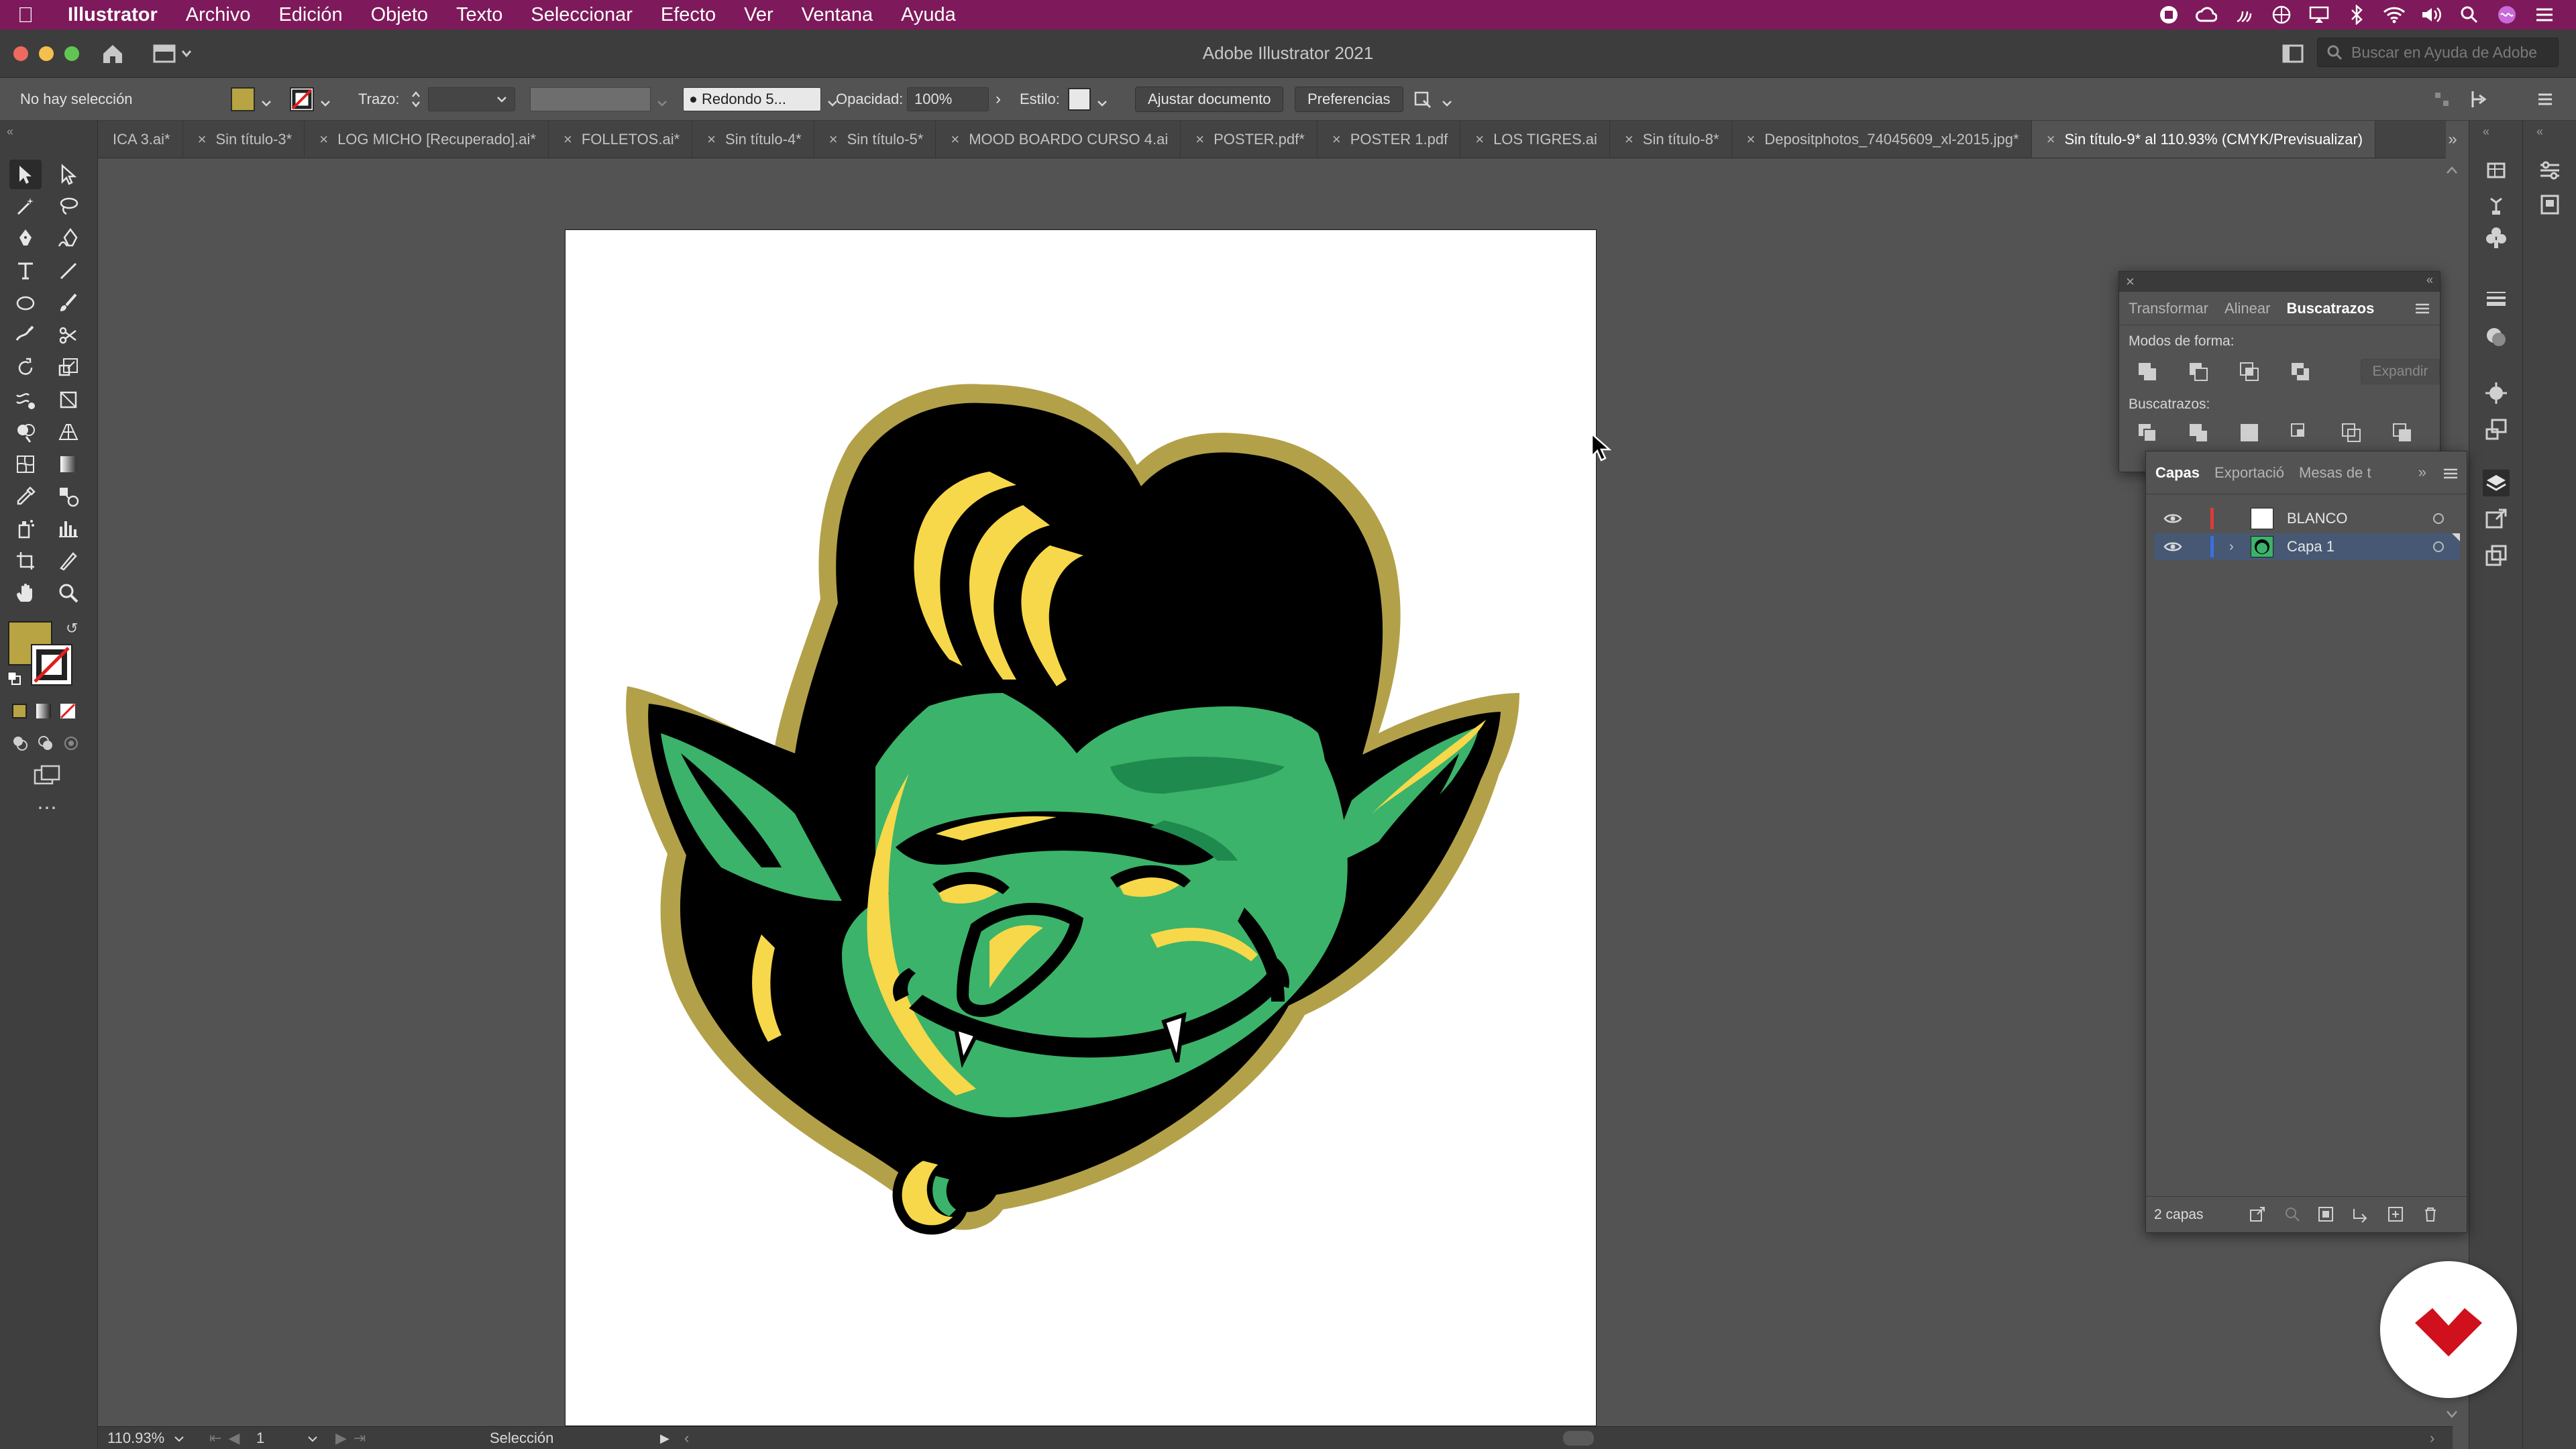 This screenshot has height=1449, width=2576. I want to click on draw-normal-icon, so click(20, 743).